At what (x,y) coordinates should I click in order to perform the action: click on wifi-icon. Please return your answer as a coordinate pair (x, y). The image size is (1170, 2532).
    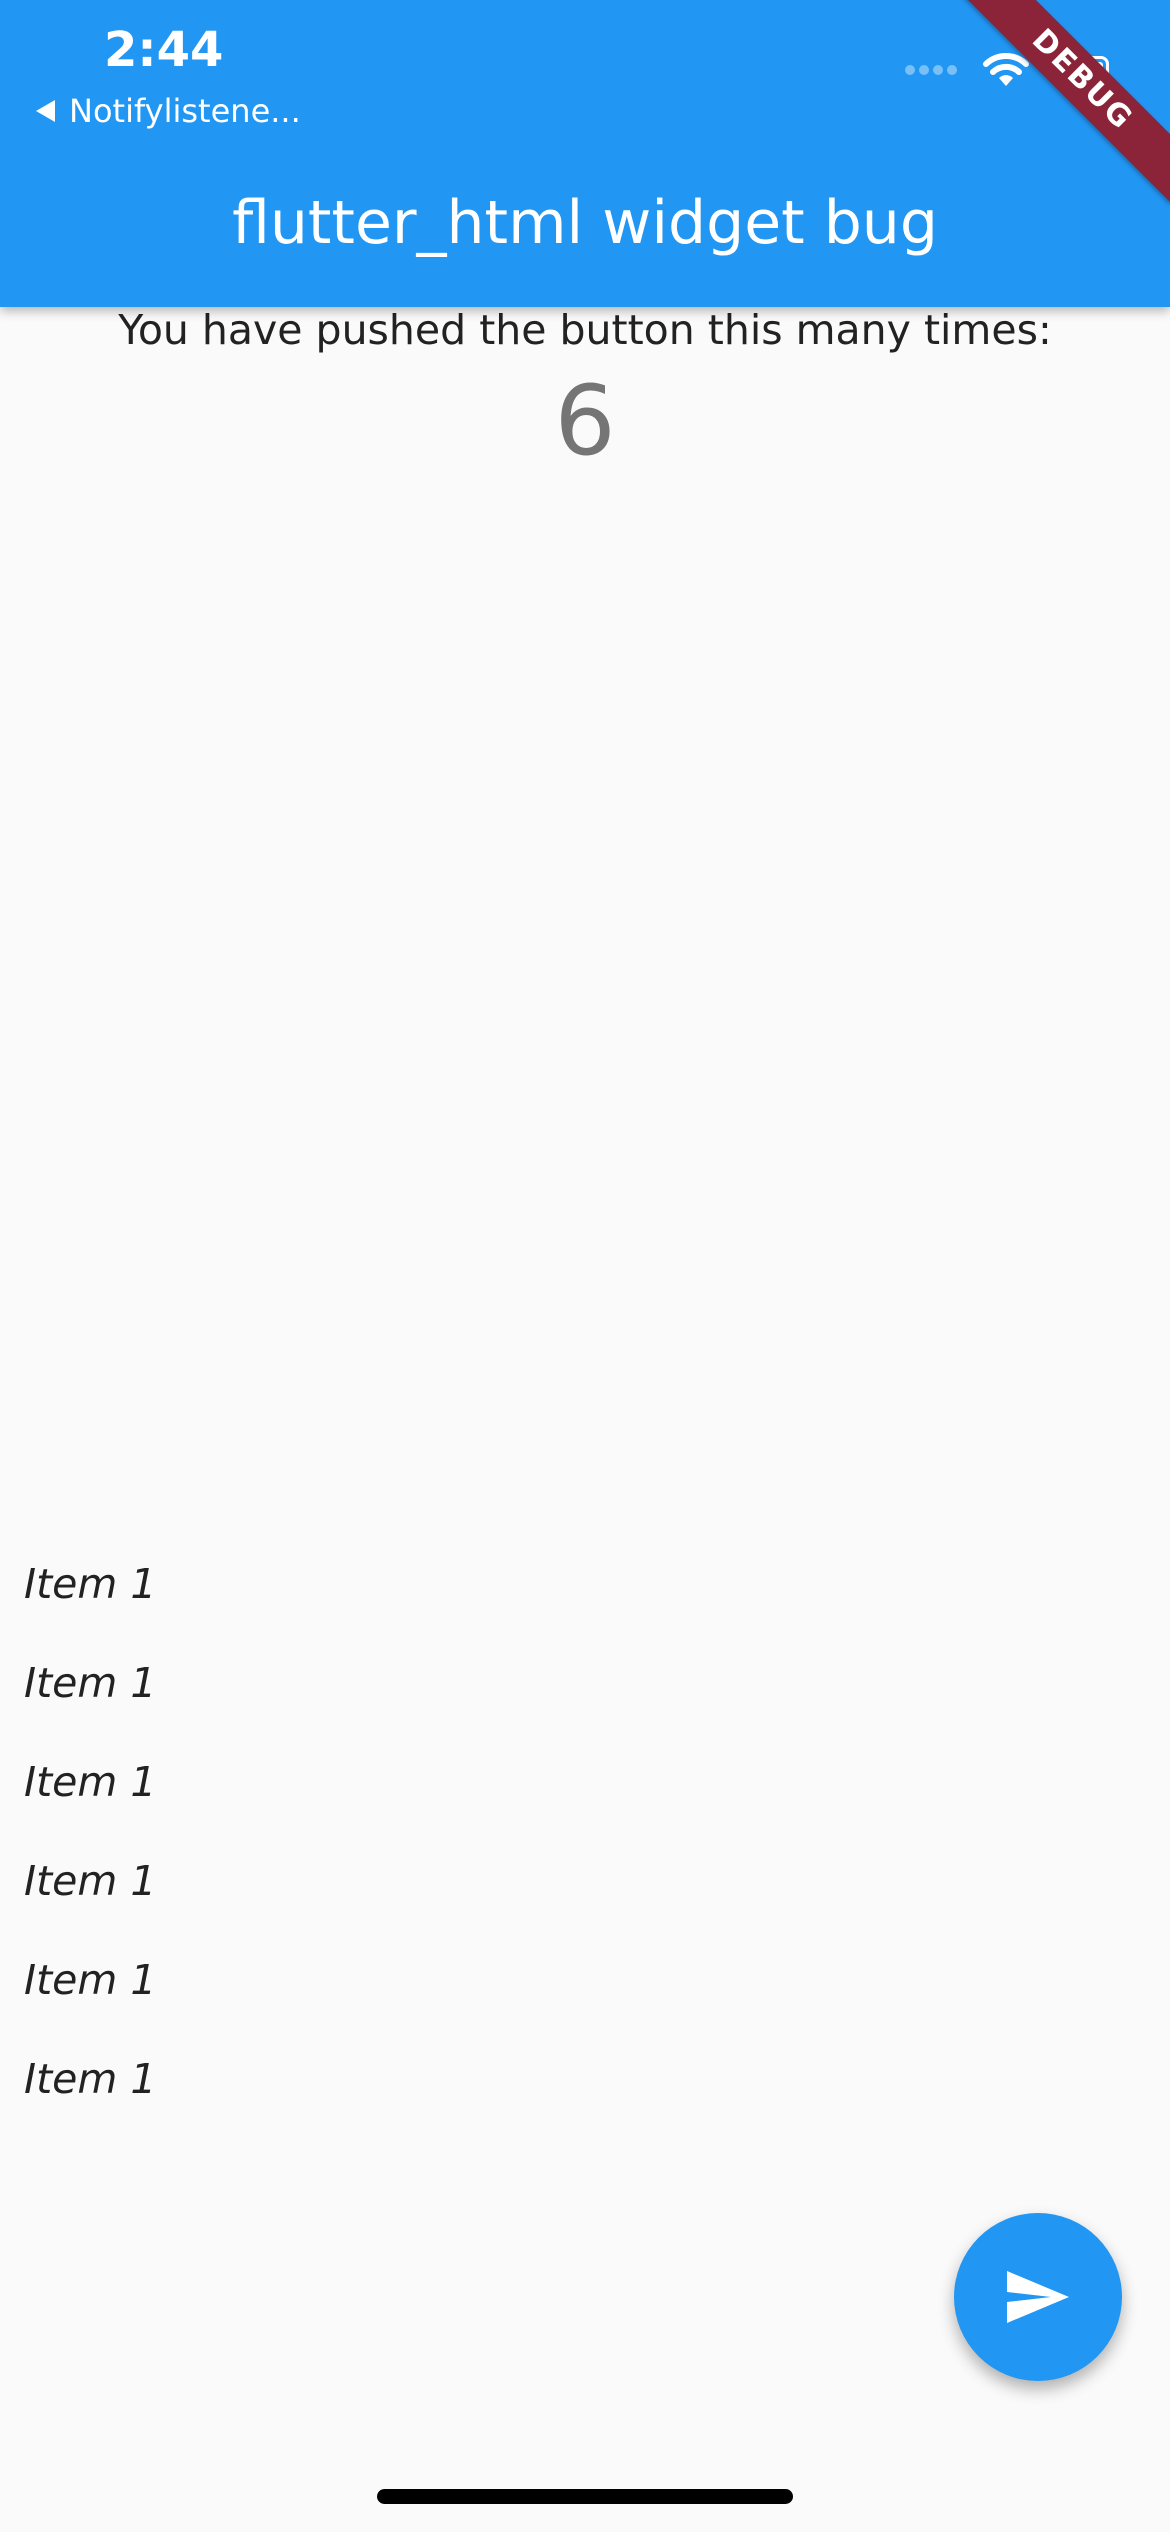
    Looking at the image, I should click on (1006, 69).